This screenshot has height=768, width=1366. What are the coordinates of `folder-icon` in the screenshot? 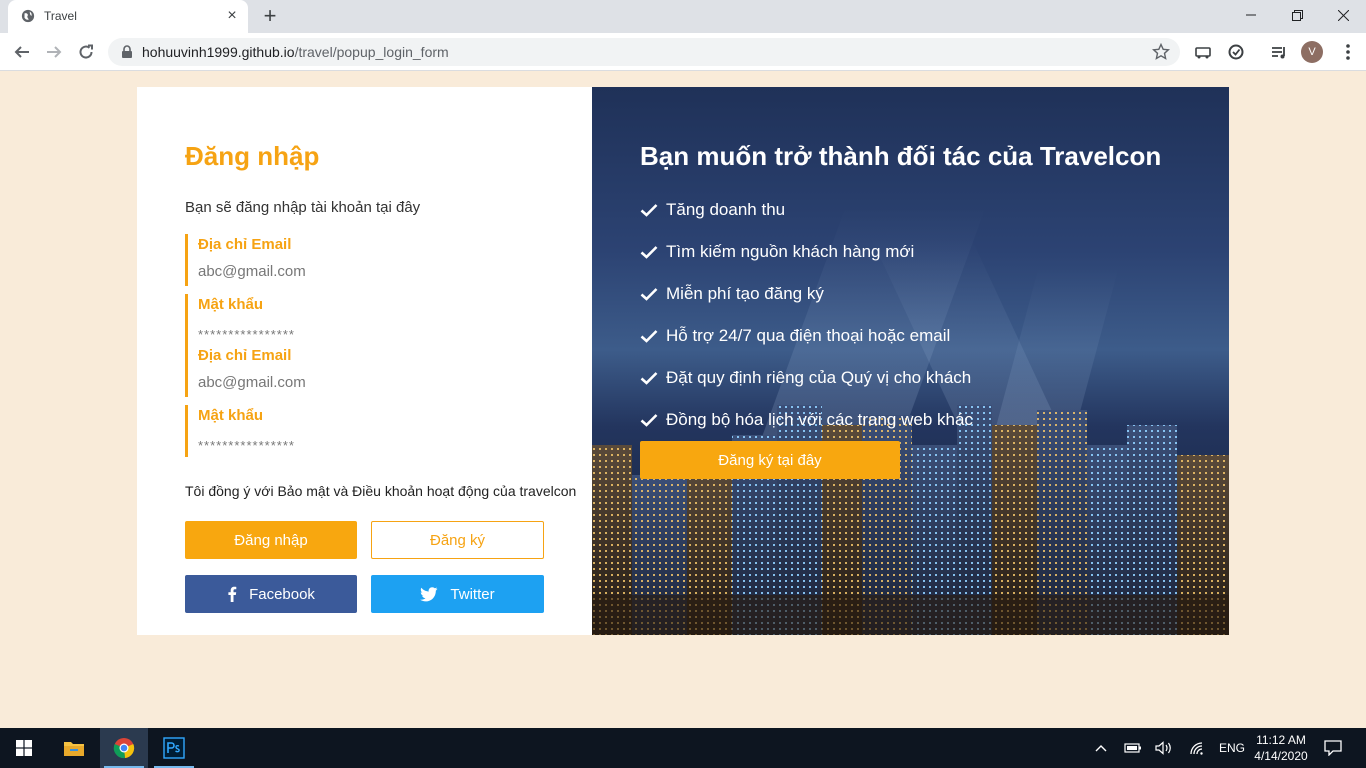 It's located at (74, 749).